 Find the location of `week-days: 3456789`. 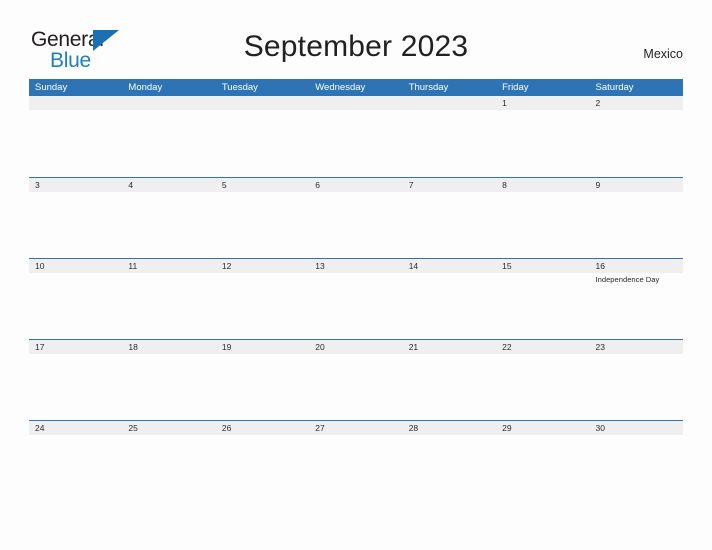

week-days: 3456789 is located at coordinates (356, 218).